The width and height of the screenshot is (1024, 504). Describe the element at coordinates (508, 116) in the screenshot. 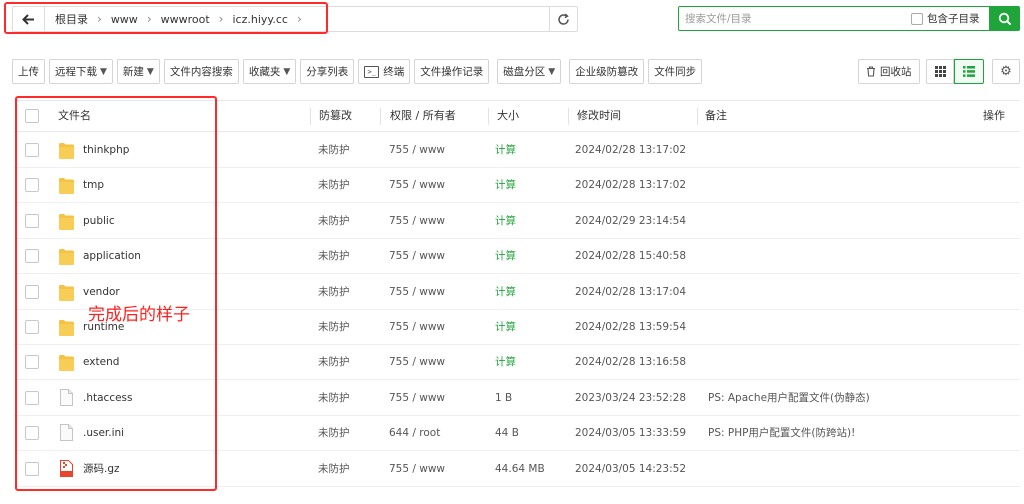

I see `header-size: 大小` at that location.